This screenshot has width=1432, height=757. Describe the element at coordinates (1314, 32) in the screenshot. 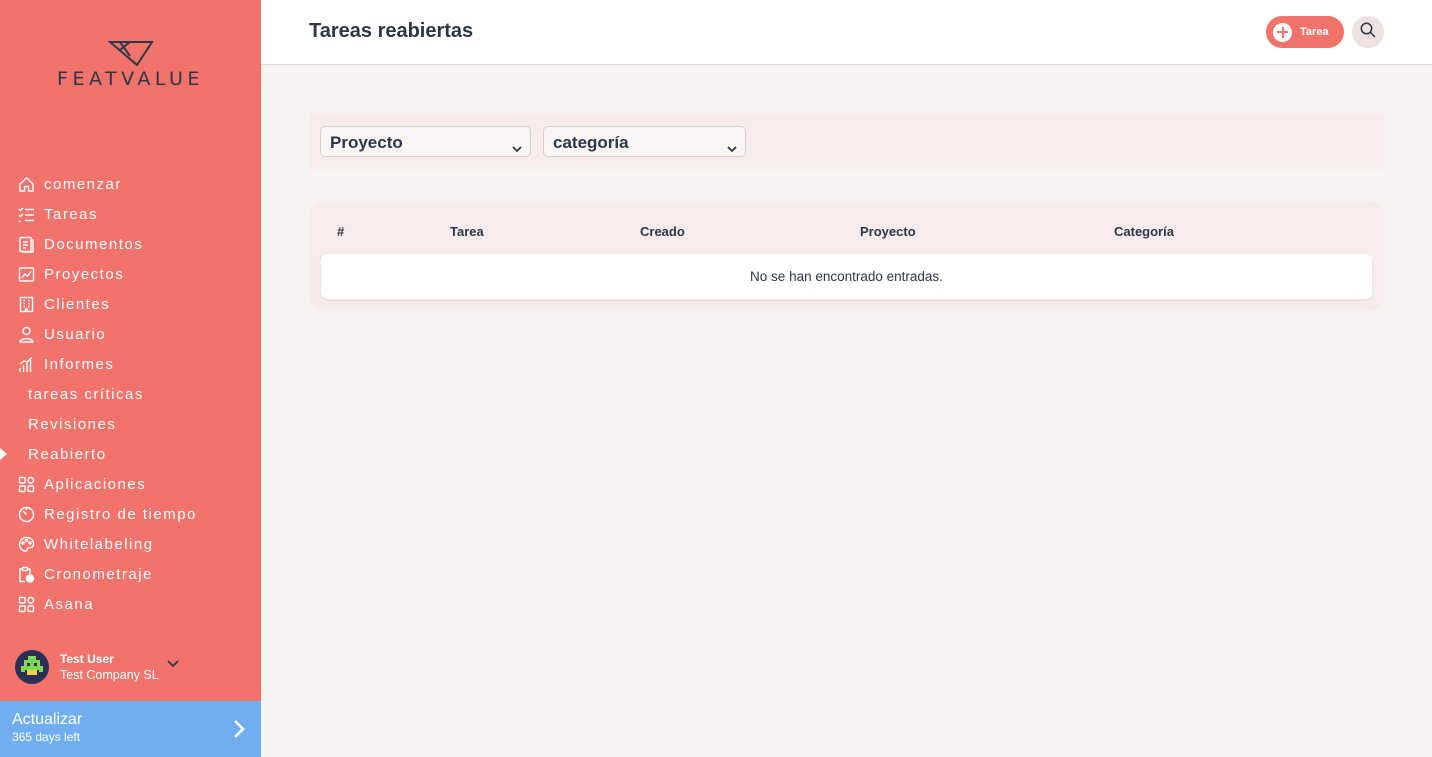

I see `add-task-label: Tarea` at that location.